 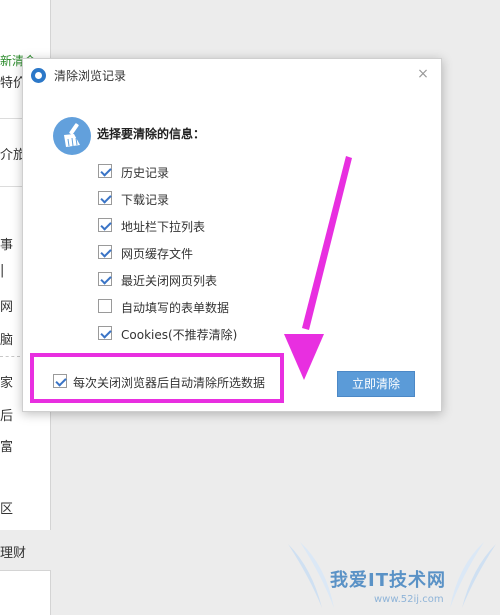 I want to click on watermark-url: www.52ij.com, so click(x=409, y=599).